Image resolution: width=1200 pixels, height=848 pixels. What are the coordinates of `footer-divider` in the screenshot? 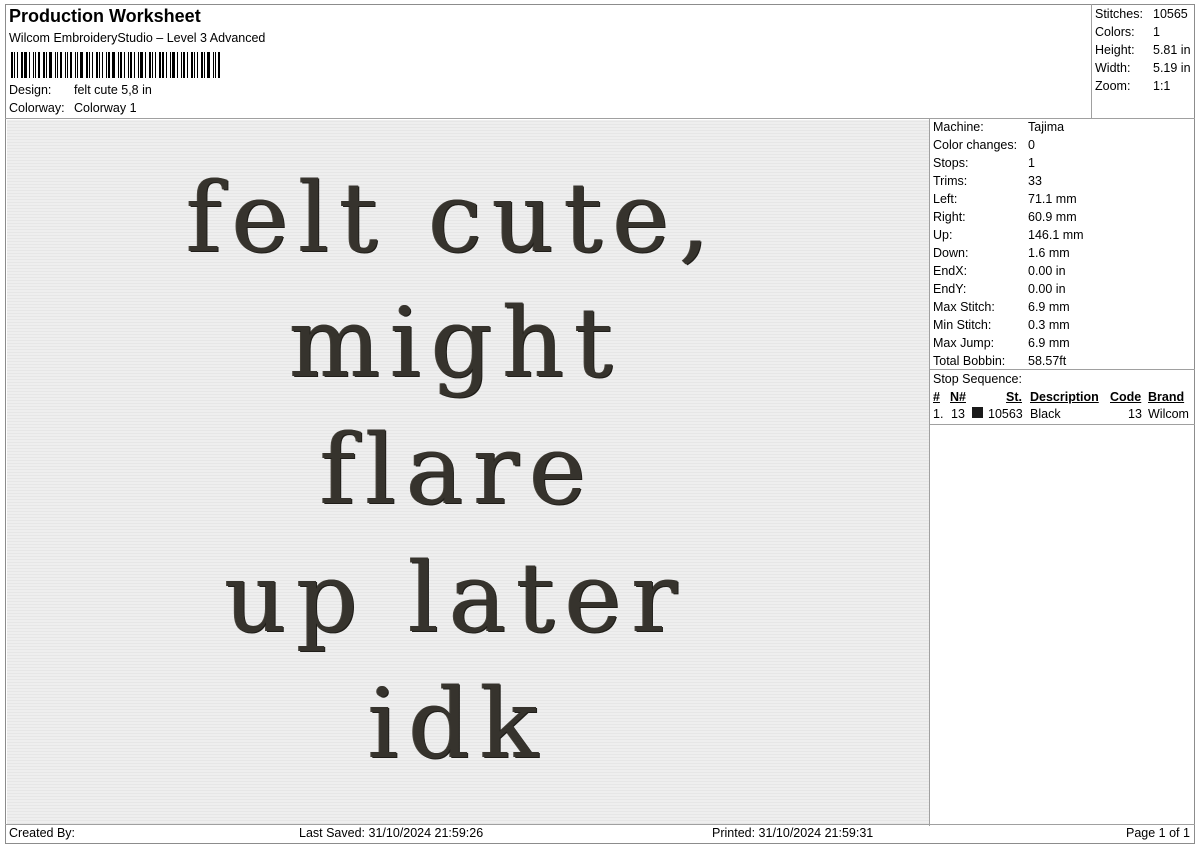 It's located at (600, 824).